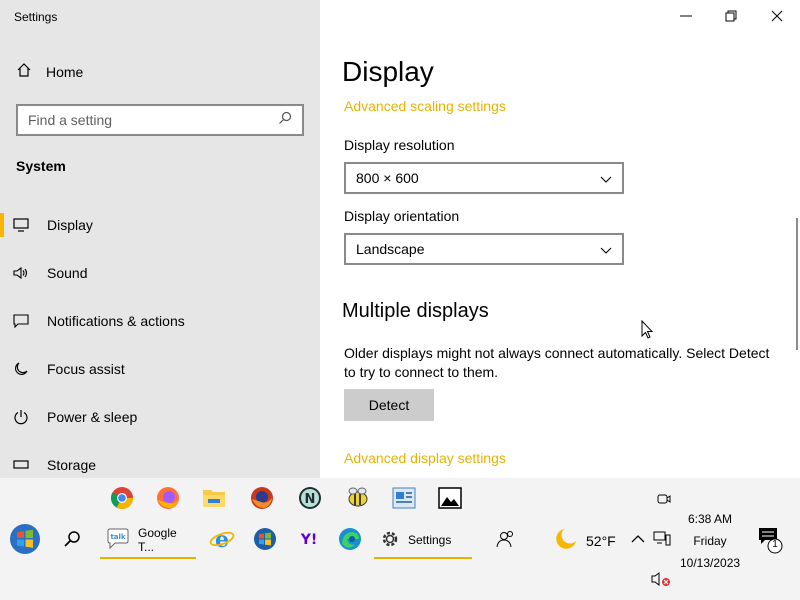  What do you see at coordinates (425, 458) in the screenshot?
I see `advanced-display-link: Advanced display settings` at bounding box center [425, 458].